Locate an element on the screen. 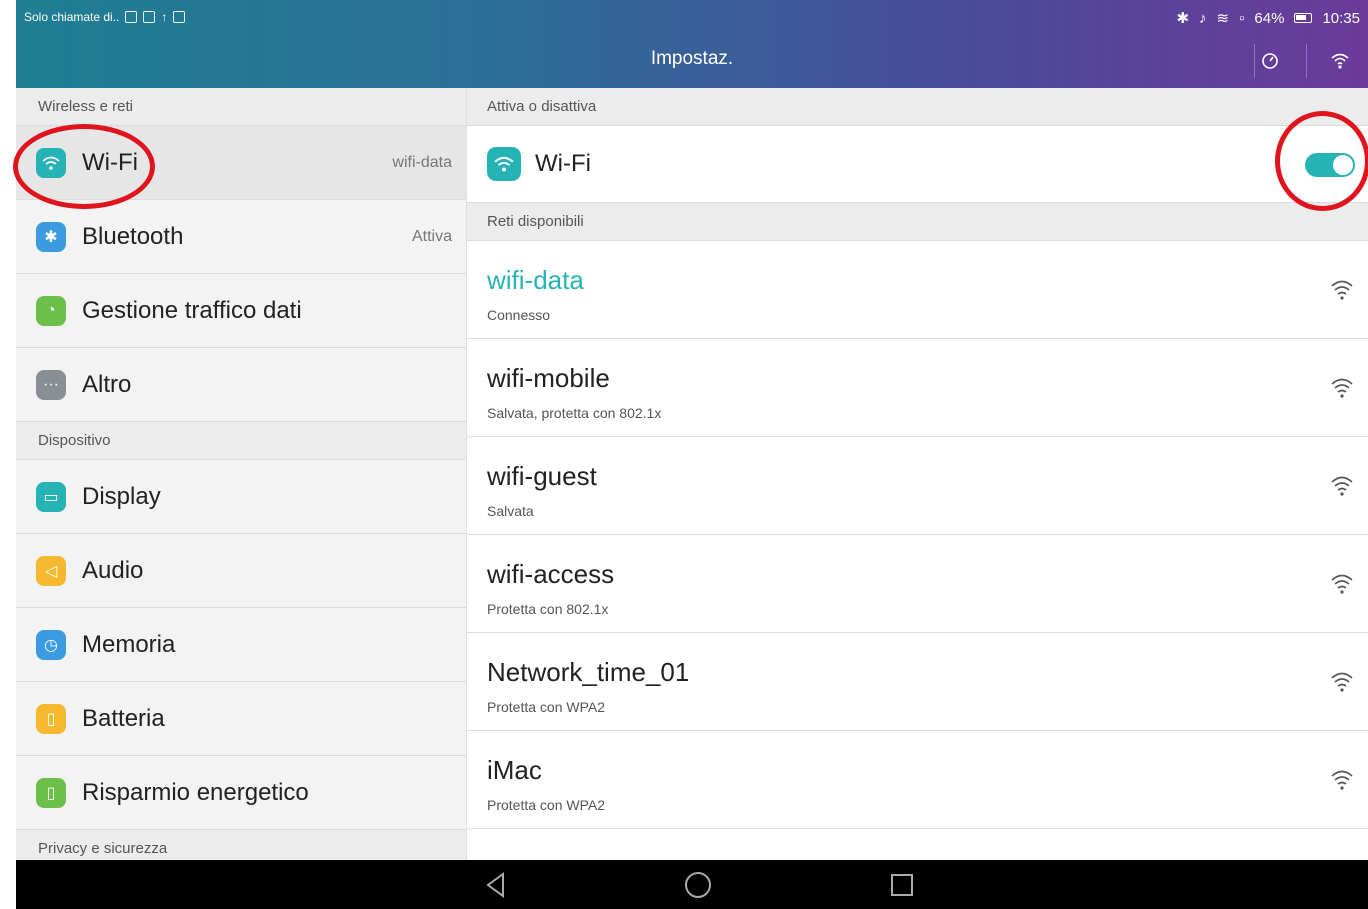  menu-item-value: Attiva is located at coordinates (431, 236).